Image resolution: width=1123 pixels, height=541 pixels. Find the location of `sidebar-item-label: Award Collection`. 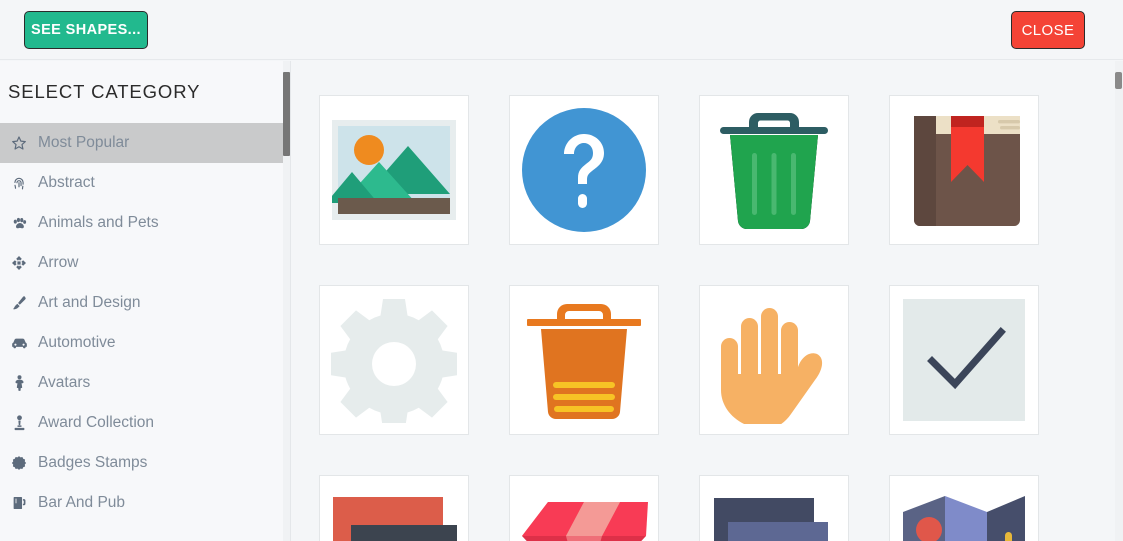

sidebar-item-label: Award Collection is located at coordinates (96, 423).